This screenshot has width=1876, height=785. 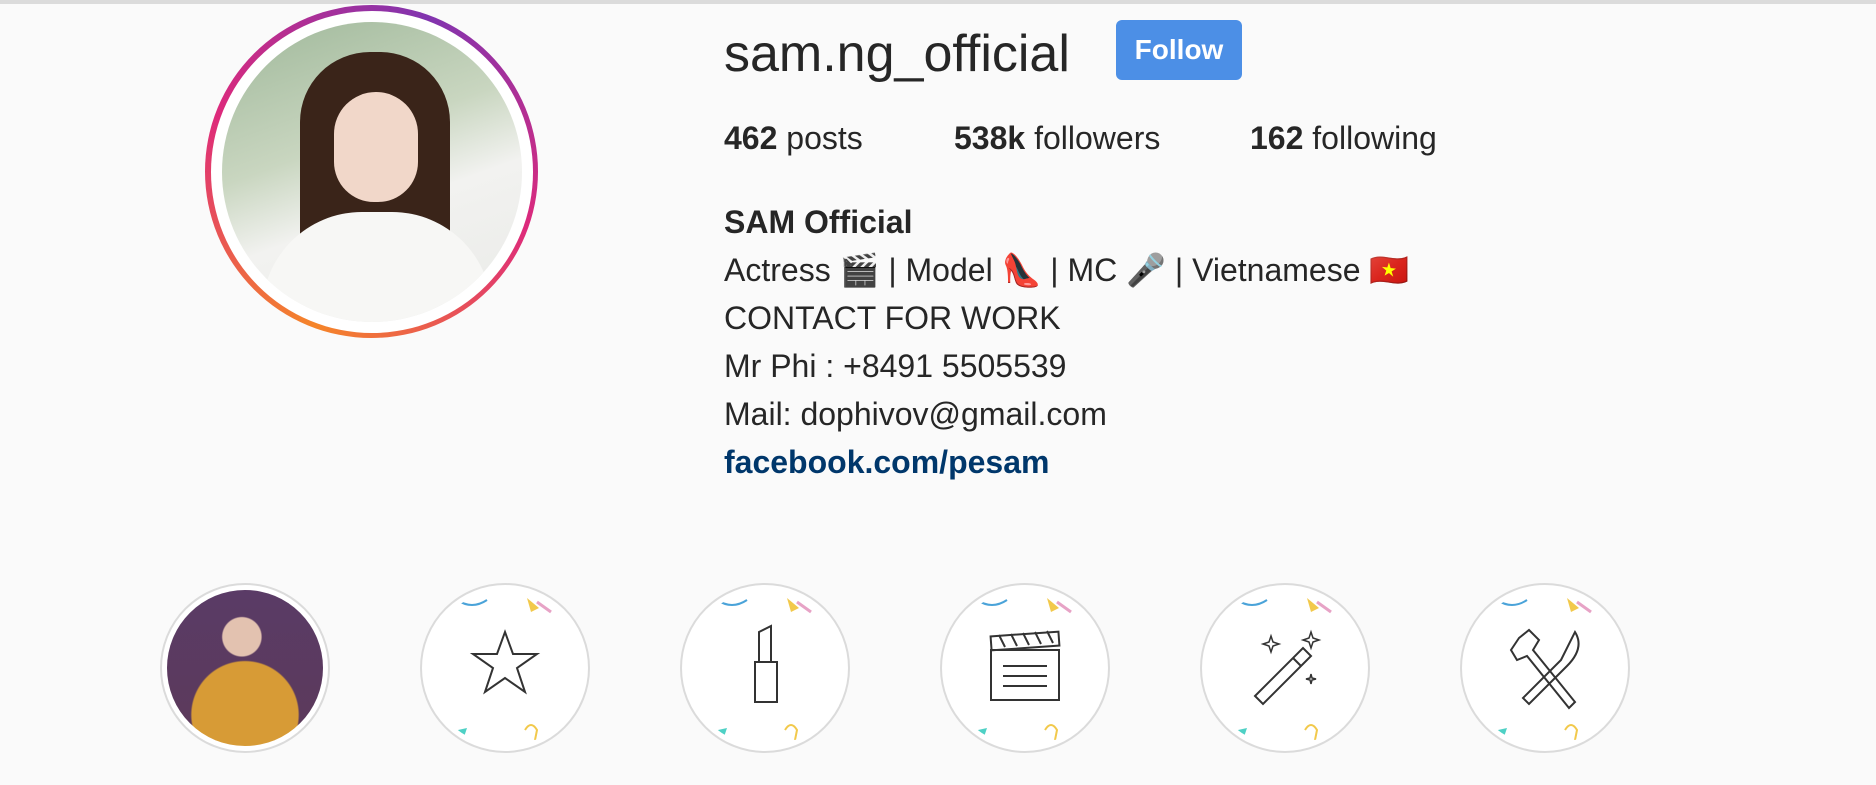 I want to click on highlight-4-label, so click(x=1025, y=779).